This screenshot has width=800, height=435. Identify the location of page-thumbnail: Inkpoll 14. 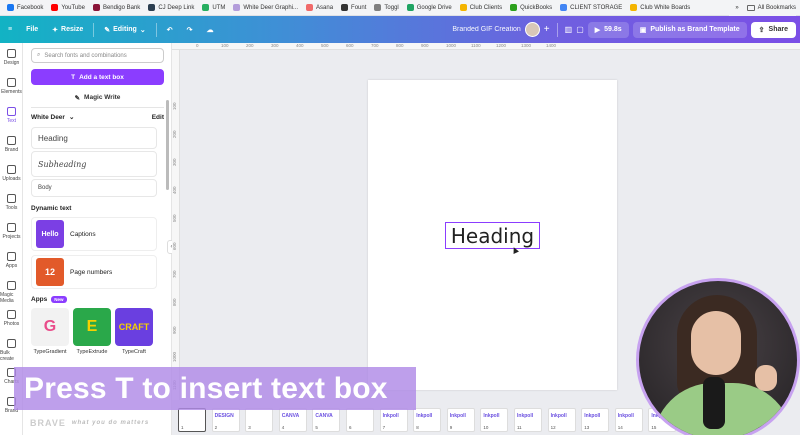
(628, 420).